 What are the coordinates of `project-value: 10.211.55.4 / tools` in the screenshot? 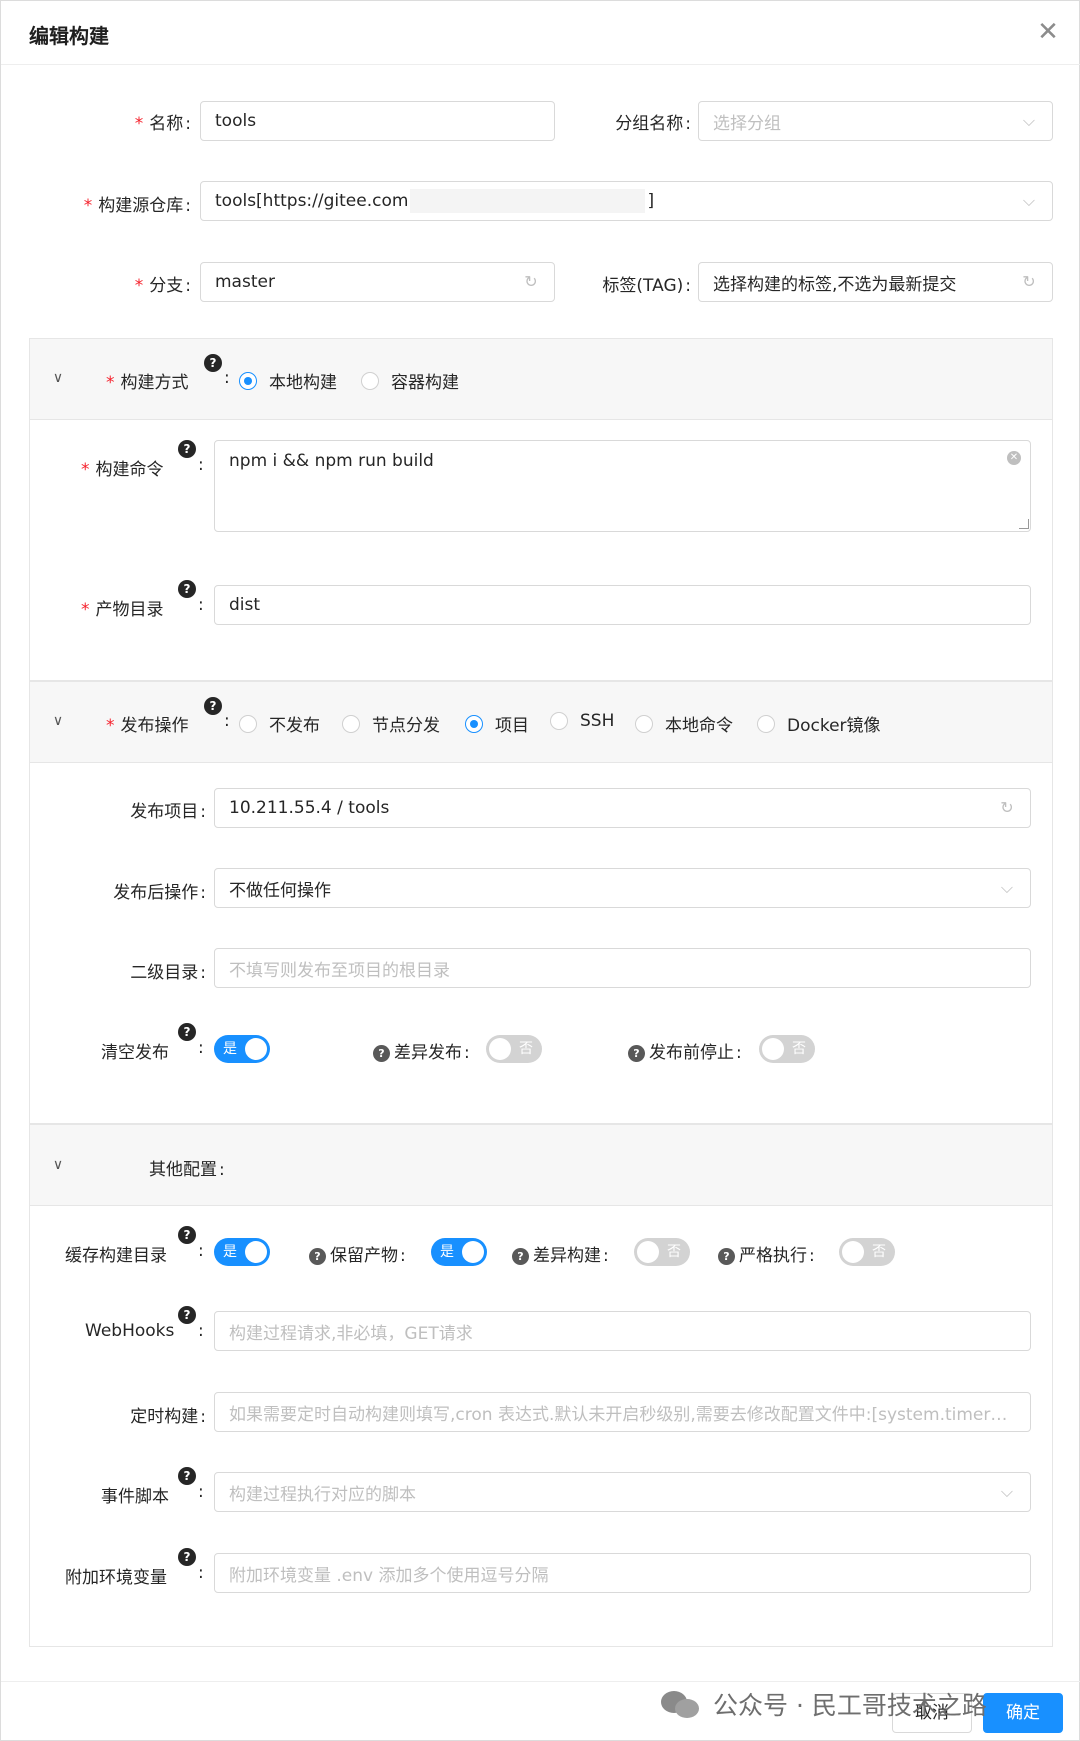 It's located at (309, 808).